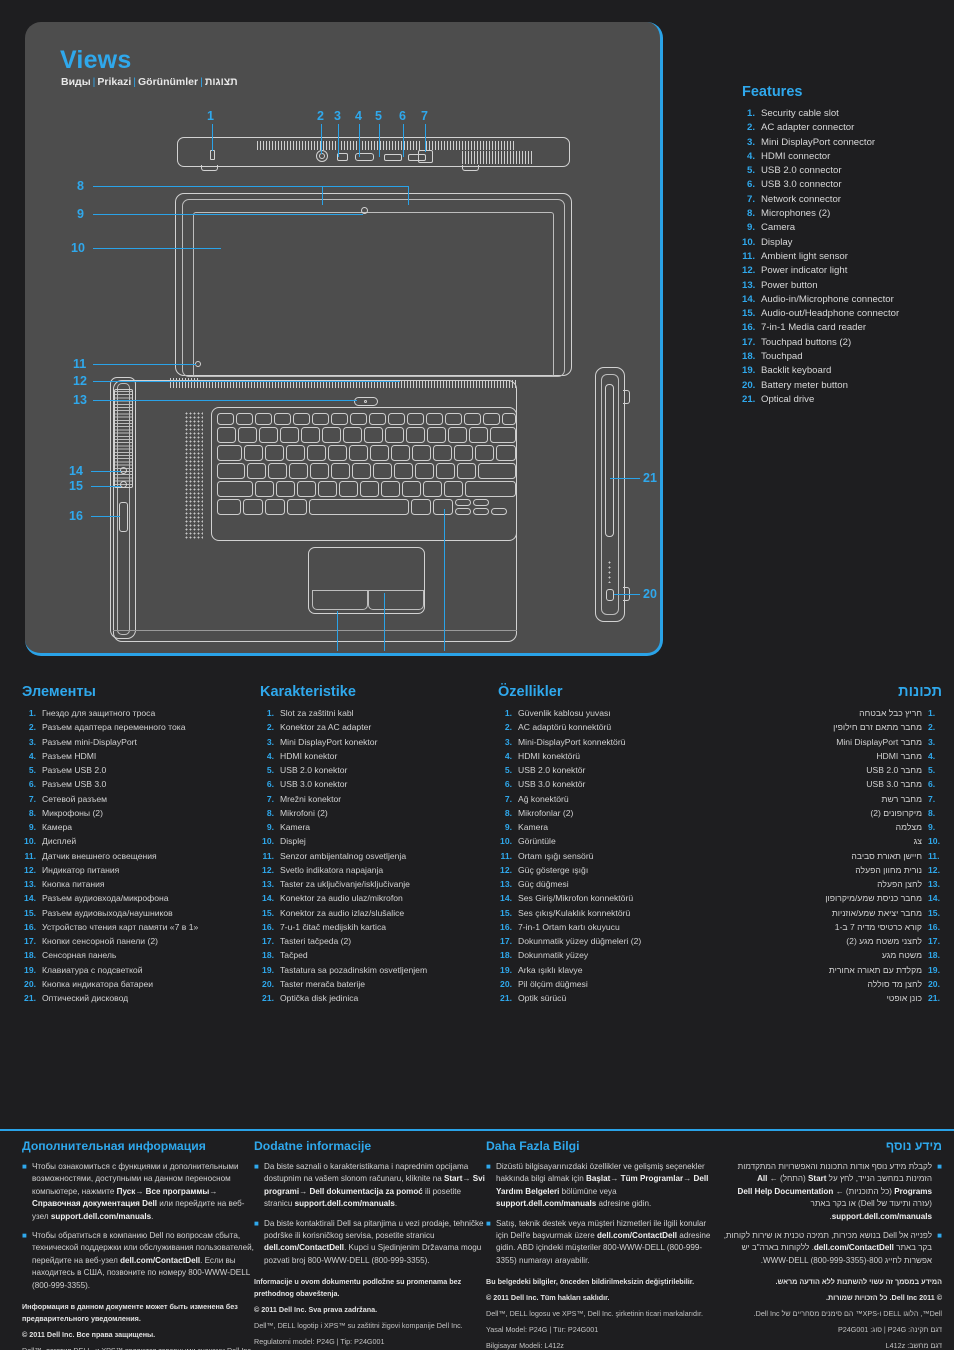  Describe the element at coordinates (506, 884) in the screenshot. I see `list-item-number: 13.` at that location.